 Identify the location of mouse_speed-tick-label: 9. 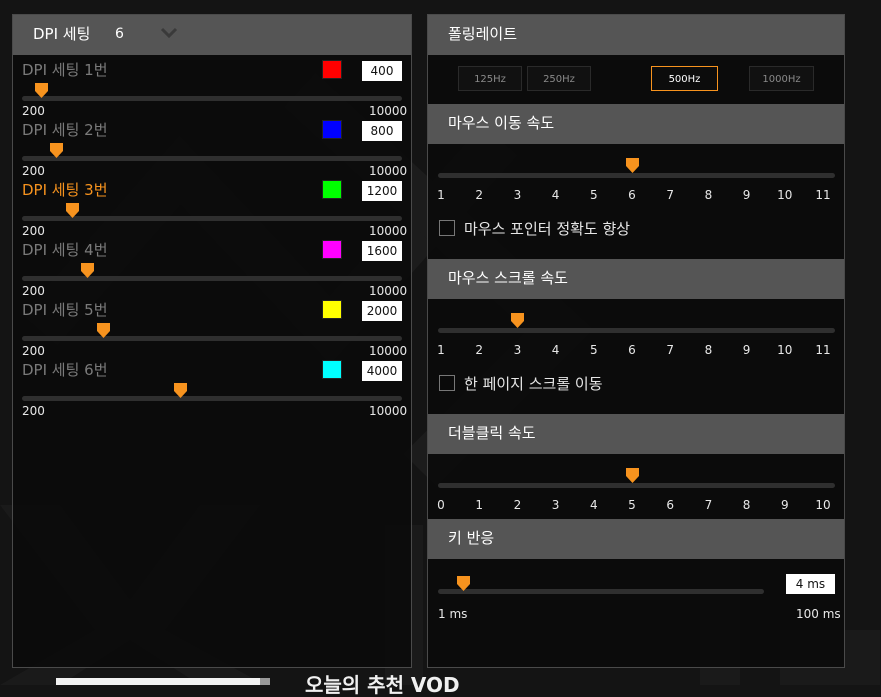
(746, 195).